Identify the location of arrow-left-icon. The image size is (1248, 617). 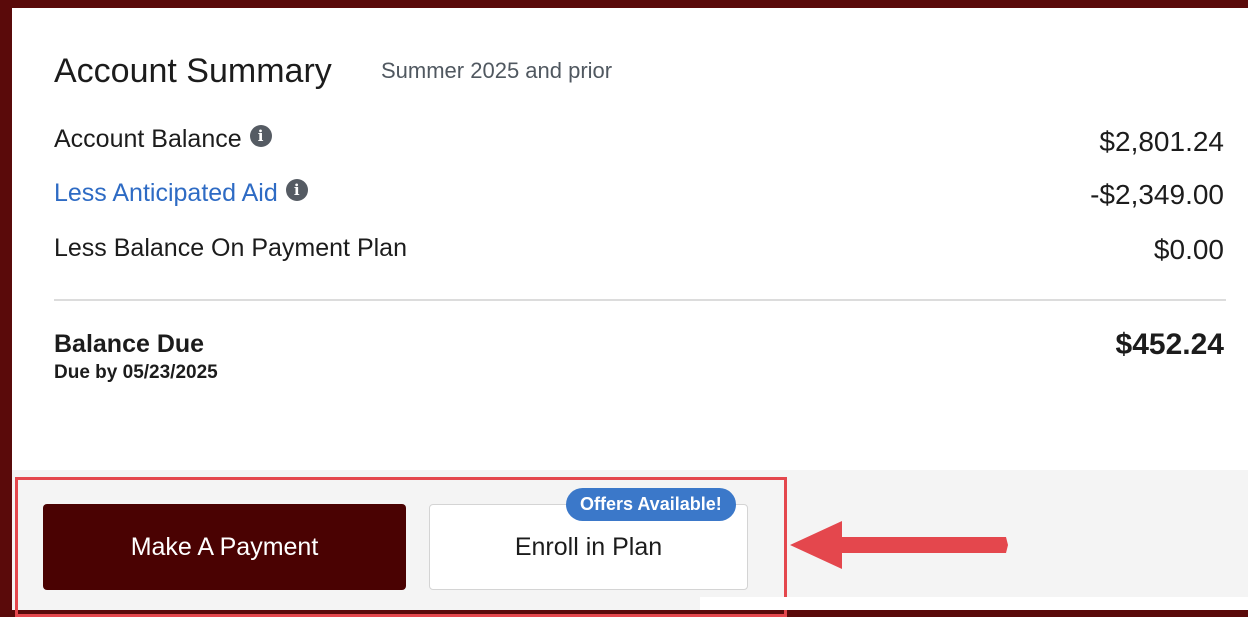
(899, 545).